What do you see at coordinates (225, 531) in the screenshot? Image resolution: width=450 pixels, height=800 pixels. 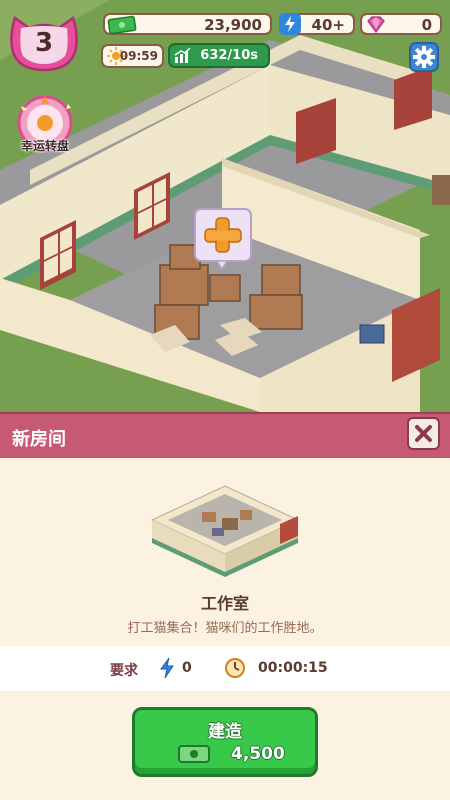 I see `room-preview-image` at bounding box center [225, 531].